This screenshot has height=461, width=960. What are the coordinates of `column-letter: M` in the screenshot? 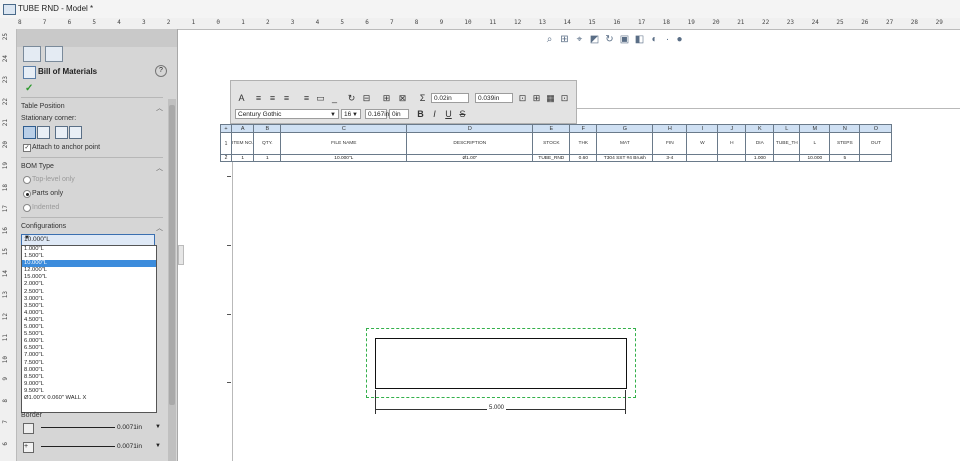 It's located at (815, 128).